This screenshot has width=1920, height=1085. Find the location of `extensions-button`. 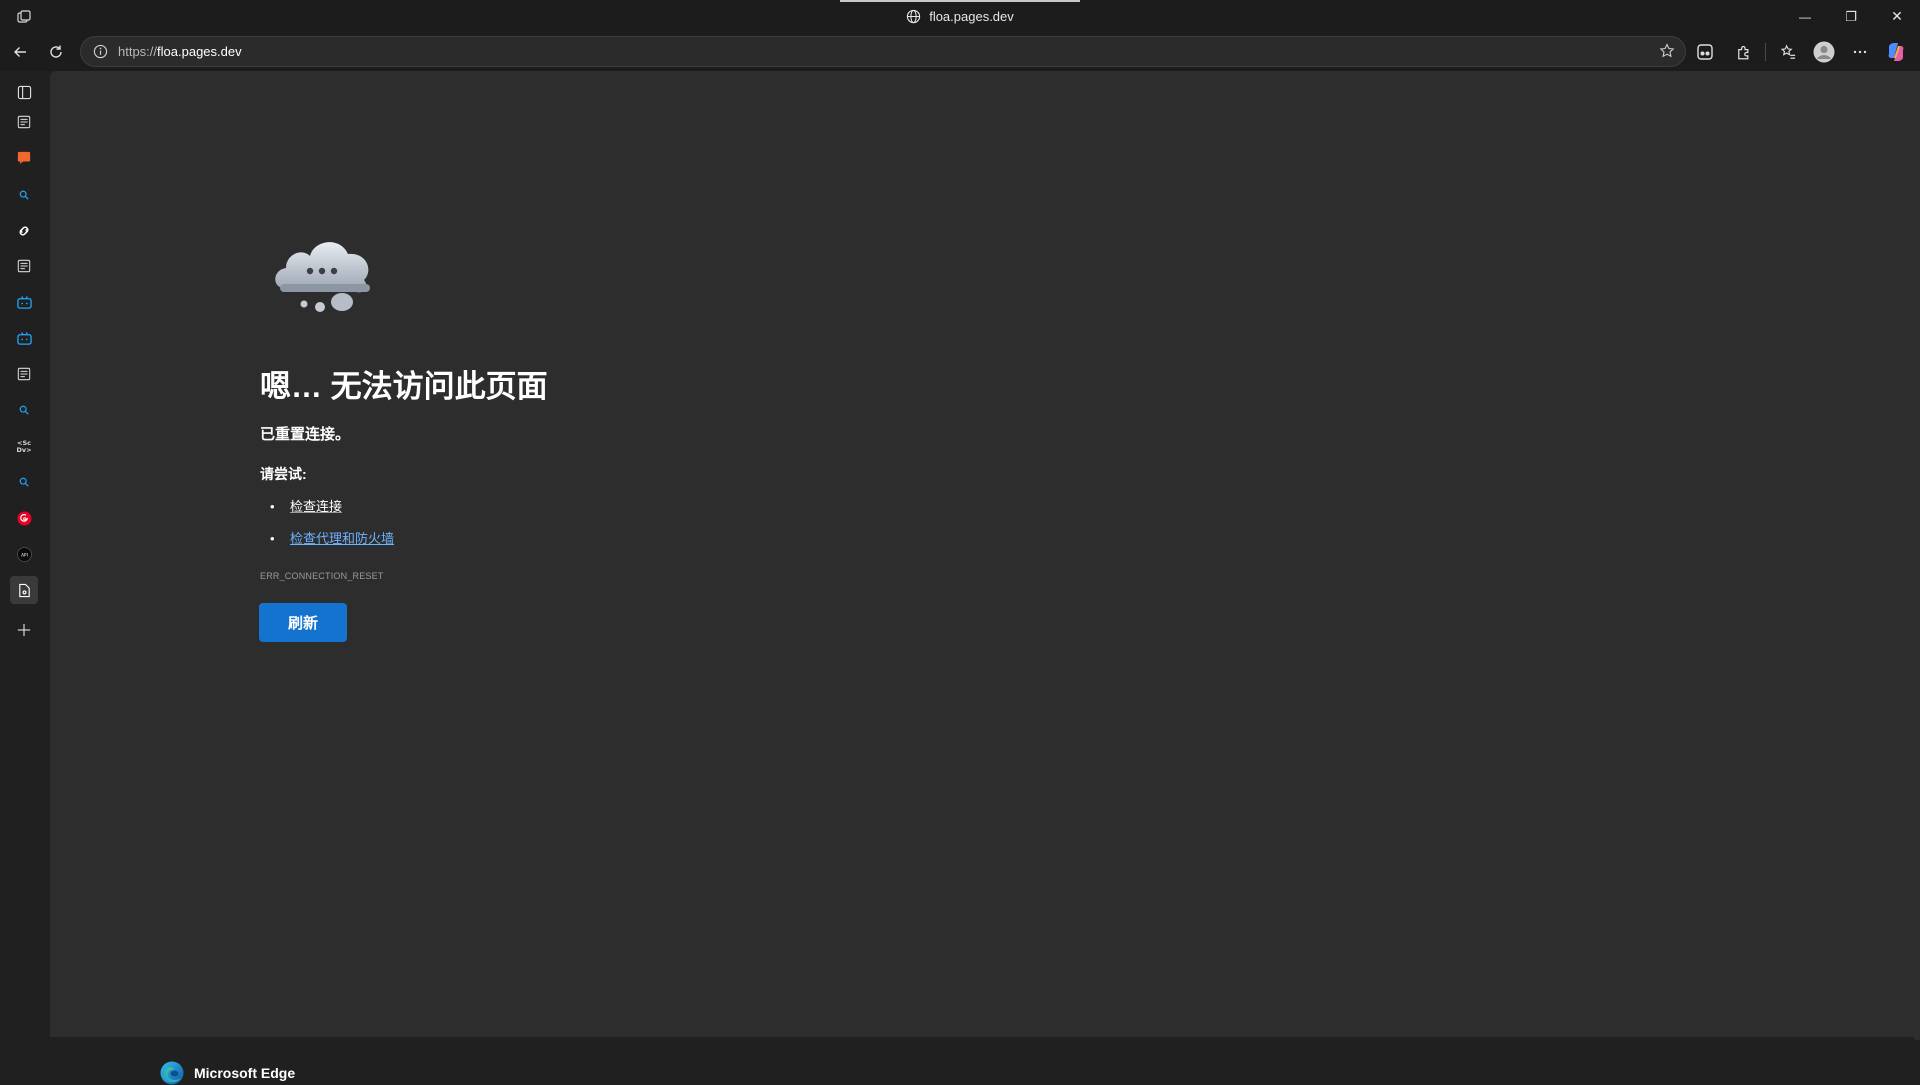

extensions-button is located at coordinates (1743, 52).